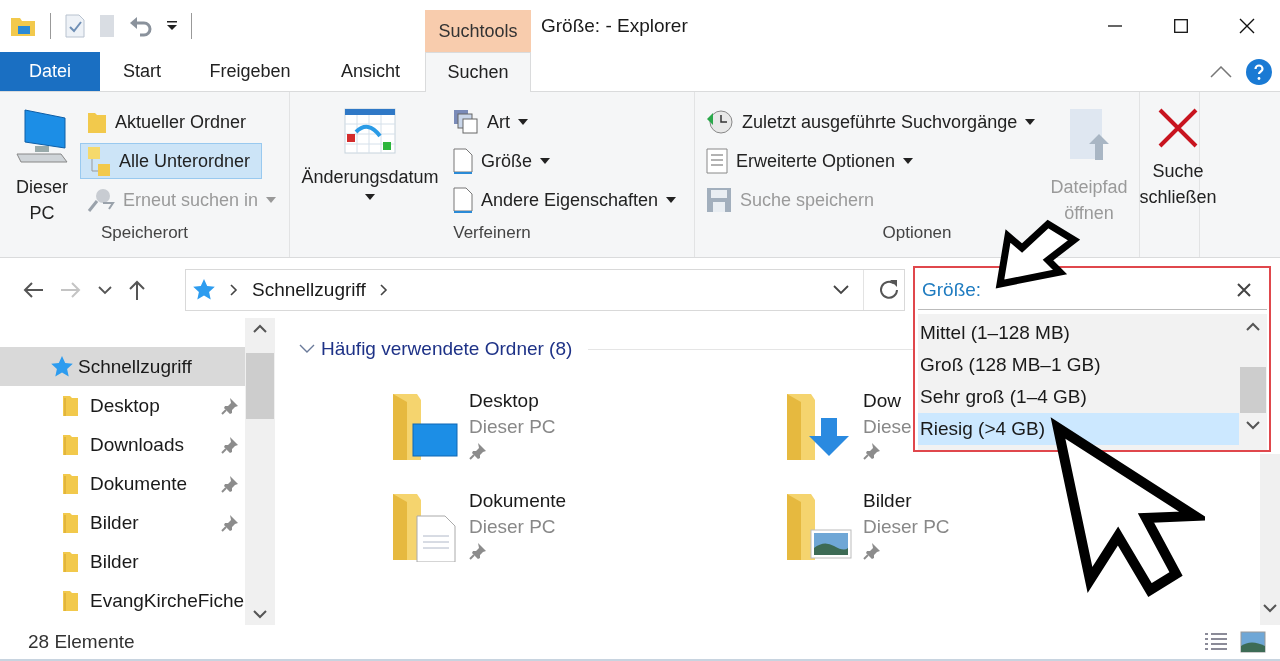 This screenshot has height=661, width=1280. Describe the element at coordinates (122, 483) in the screenshot. I see `nav-item: Dokumente` at that location.